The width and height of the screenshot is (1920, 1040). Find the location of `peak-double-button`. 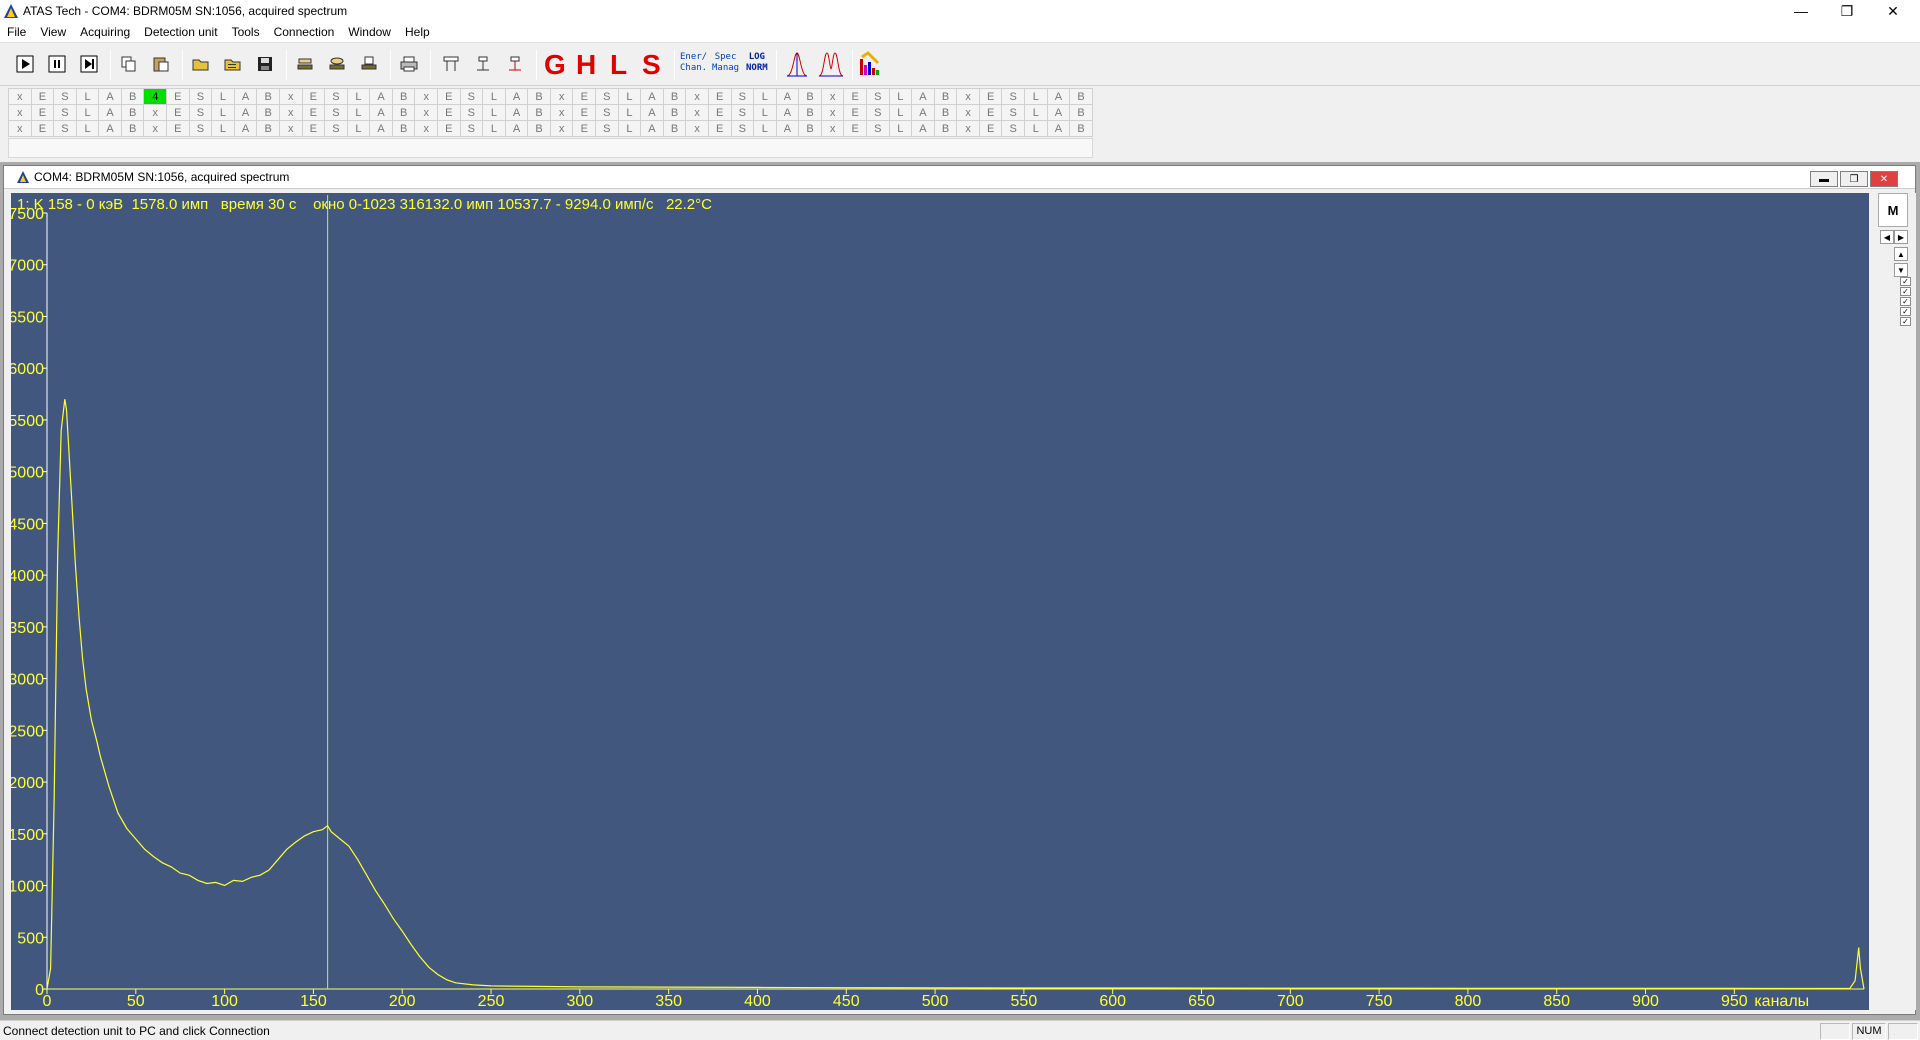

peak-double-button is located at coordinates (831, 64).